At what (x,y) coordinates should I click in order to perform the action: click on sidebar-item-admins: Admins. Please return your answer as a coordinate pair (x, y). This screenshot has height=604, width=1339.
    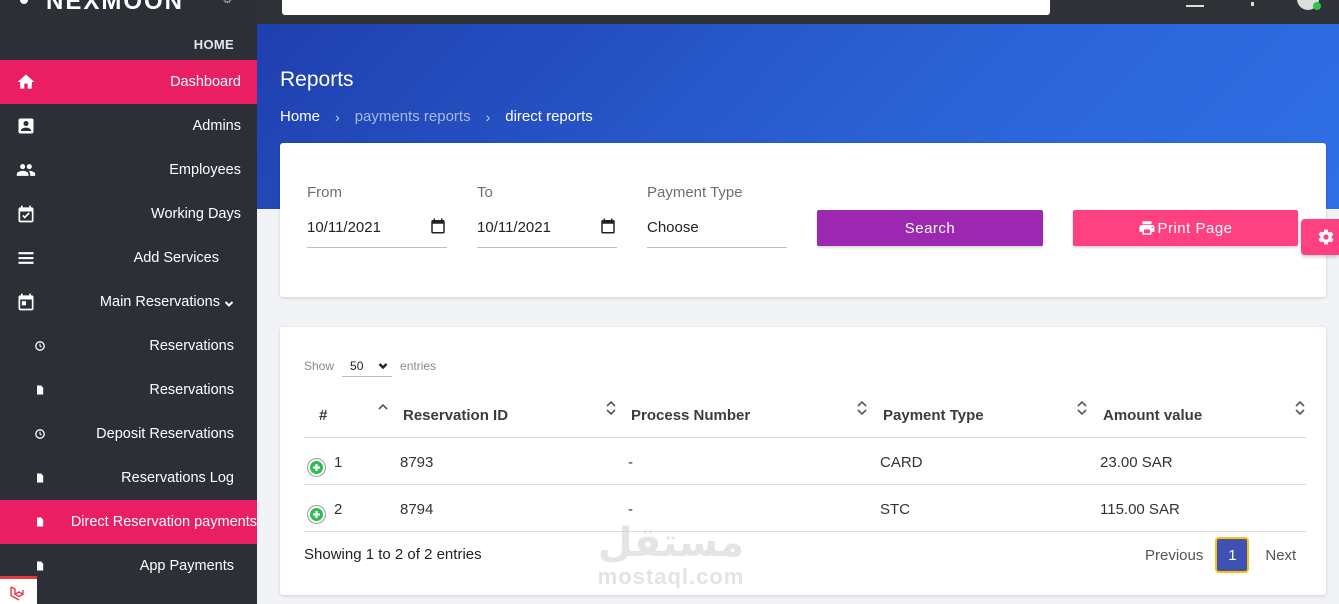
    Looking at the image, I should click on (128, 126).